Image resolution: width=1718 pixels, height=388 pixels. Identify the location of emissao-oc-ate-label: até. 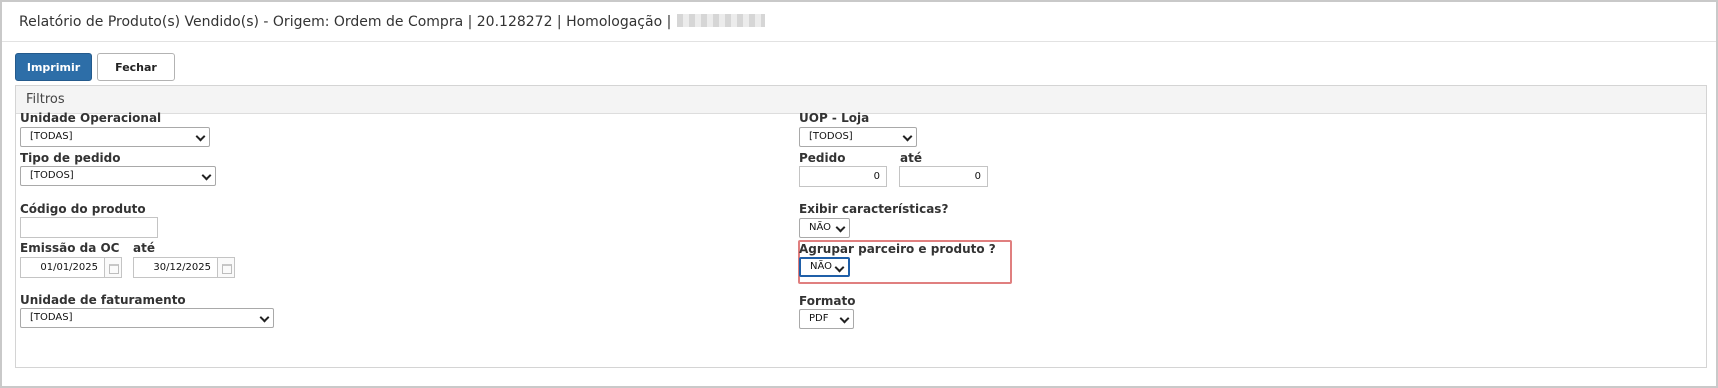
(144, 248).